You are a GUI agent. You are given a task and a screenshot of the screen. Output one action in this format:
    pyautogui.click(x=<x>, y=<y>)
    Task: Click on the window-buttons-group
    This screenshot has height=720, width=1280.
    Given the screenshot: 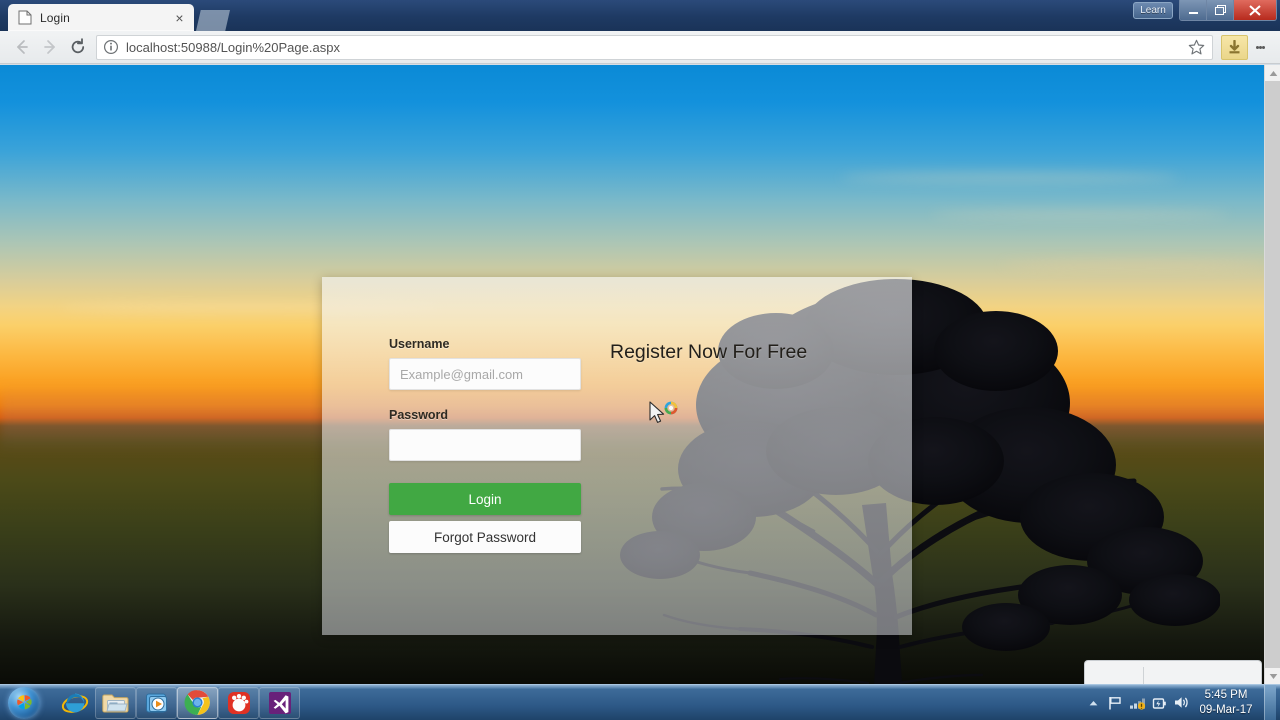 What is the action you would take?
    pyautogui.click(x=1228, y=10)
    